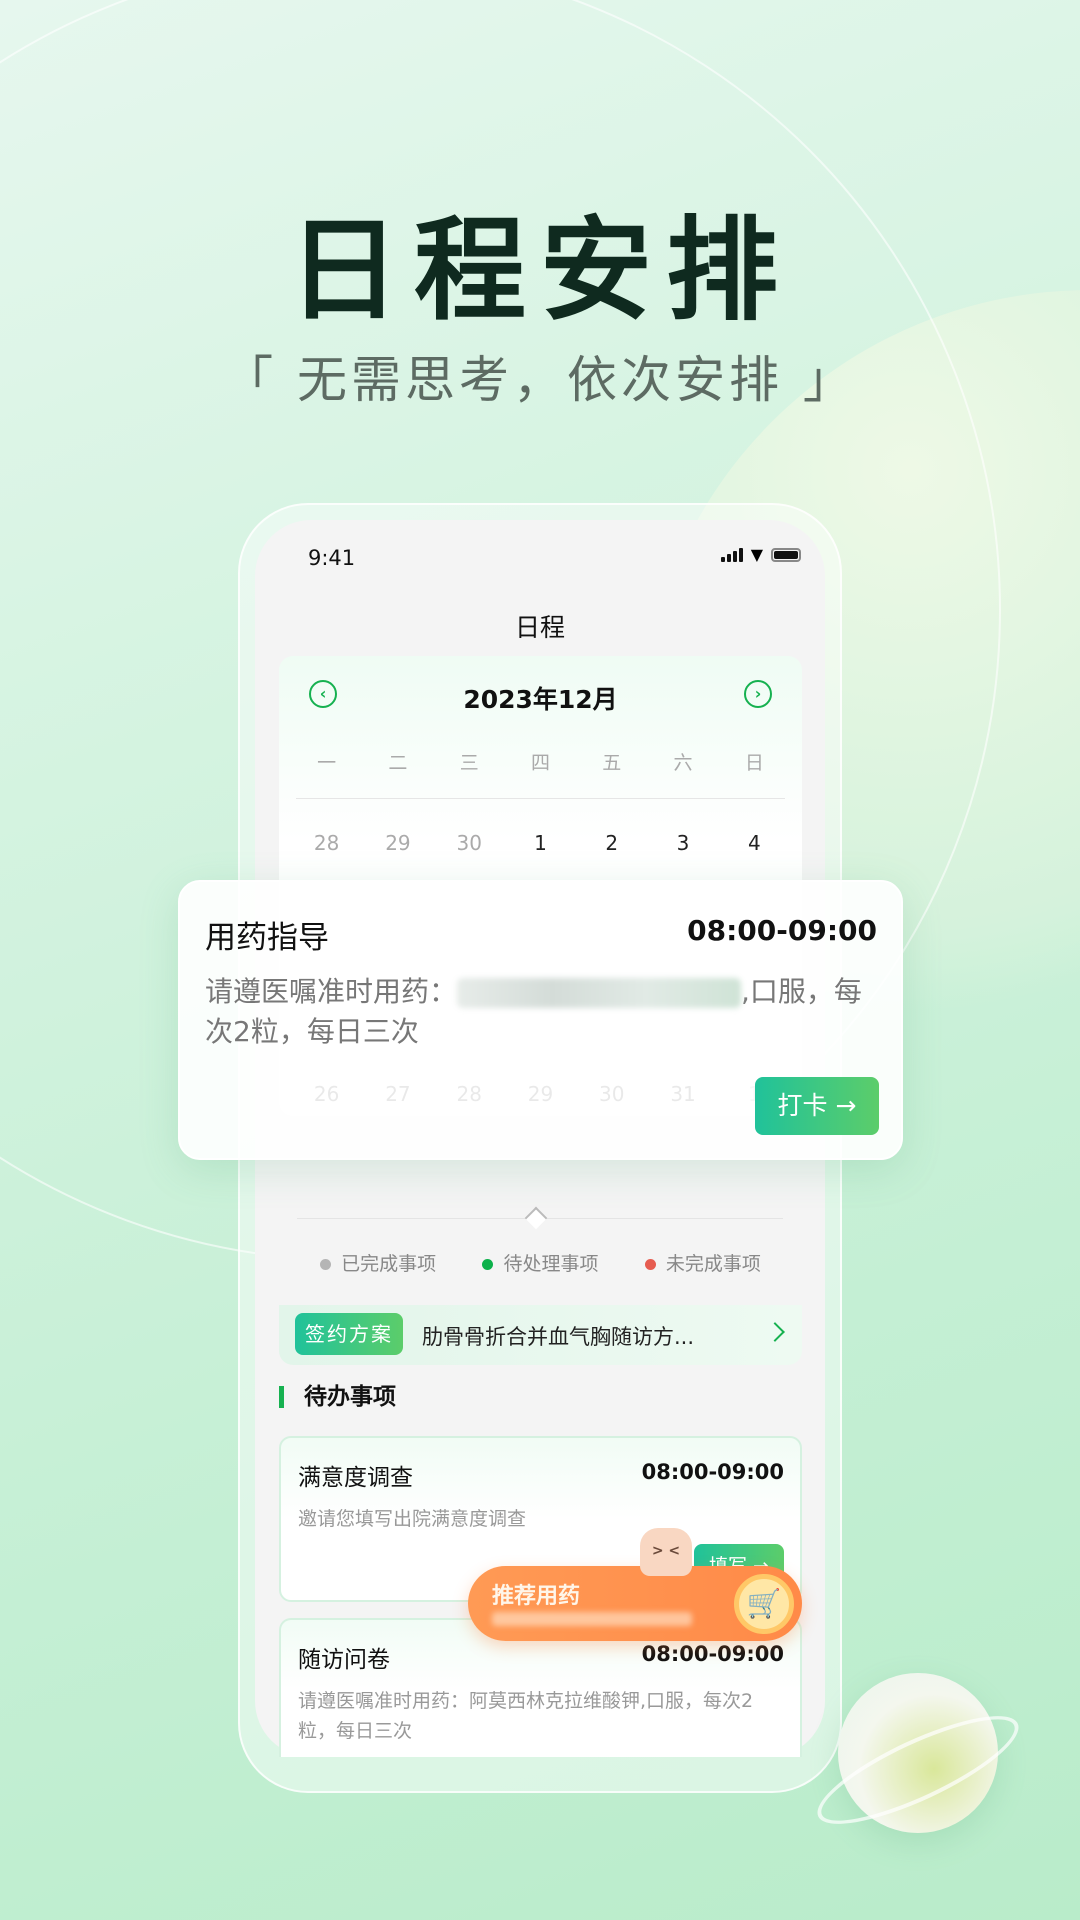 The height and width of the screenshot is (1920, 1080). I want to click on weekday: 日, so click(754, 763).